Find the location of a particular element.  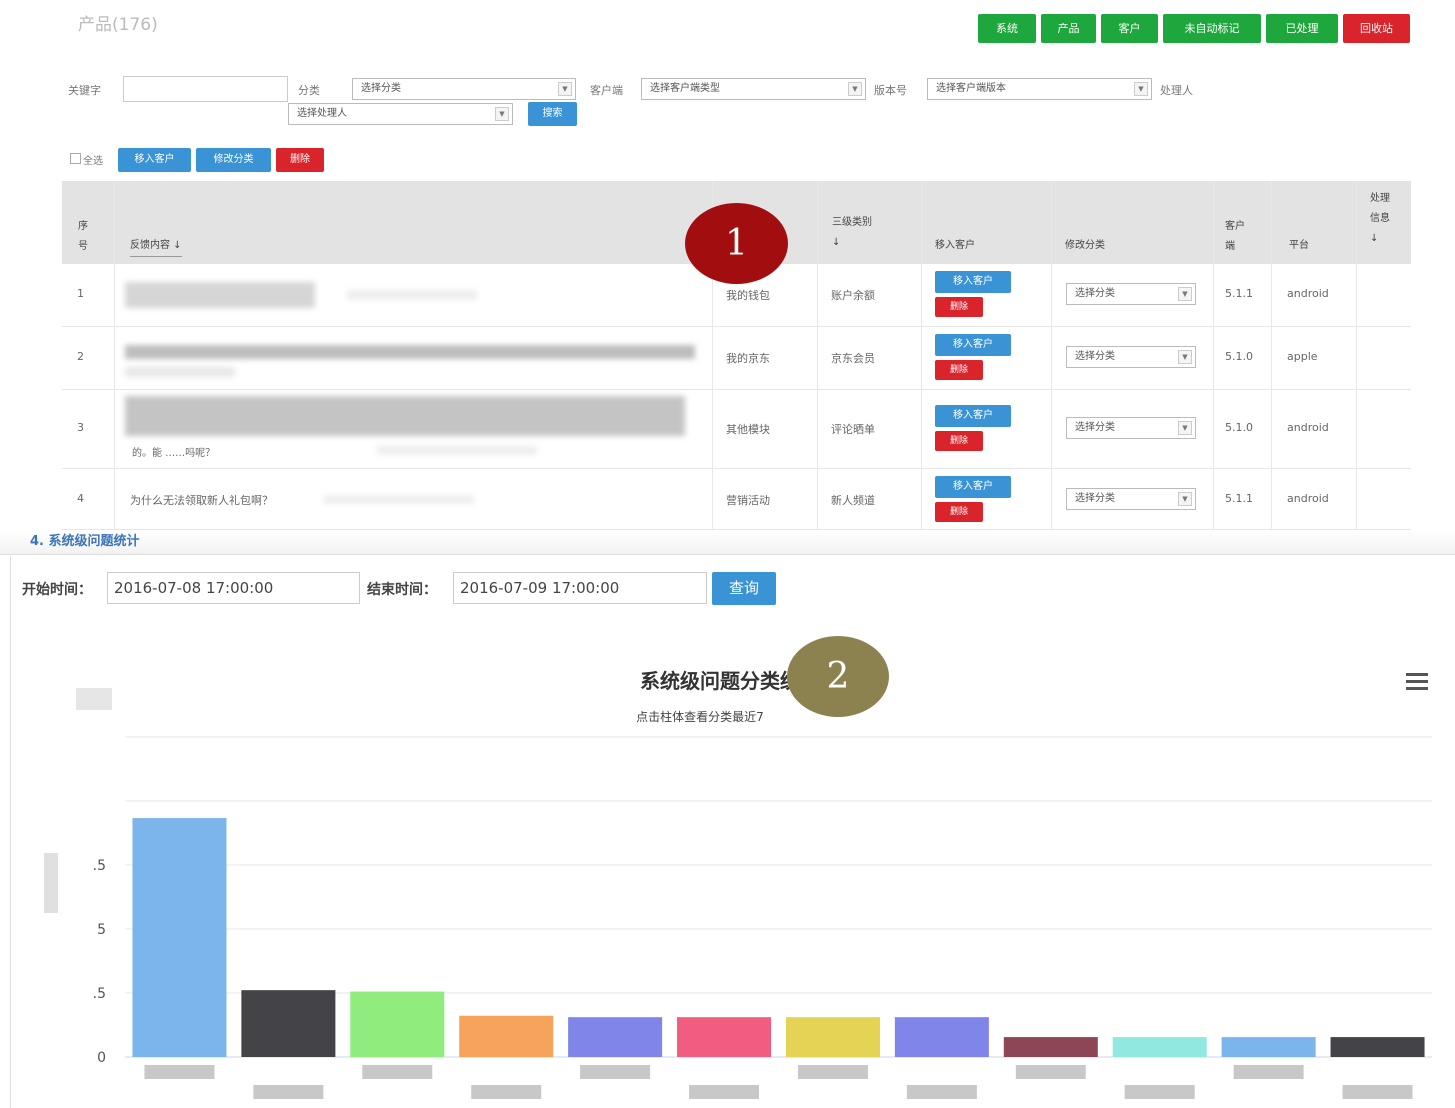

menu-icon is located at coordinates (1417, 681).